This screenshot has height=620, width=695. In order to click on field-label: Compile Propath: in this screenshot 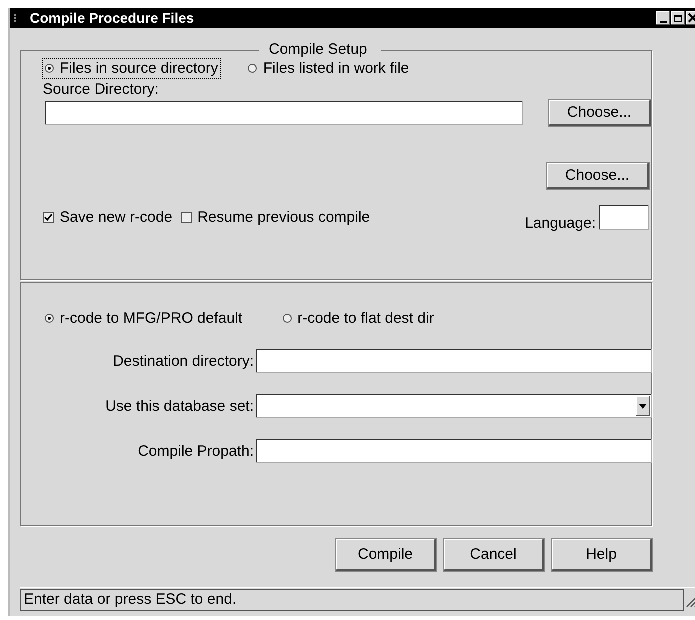, I will do `click(196, 451)`.